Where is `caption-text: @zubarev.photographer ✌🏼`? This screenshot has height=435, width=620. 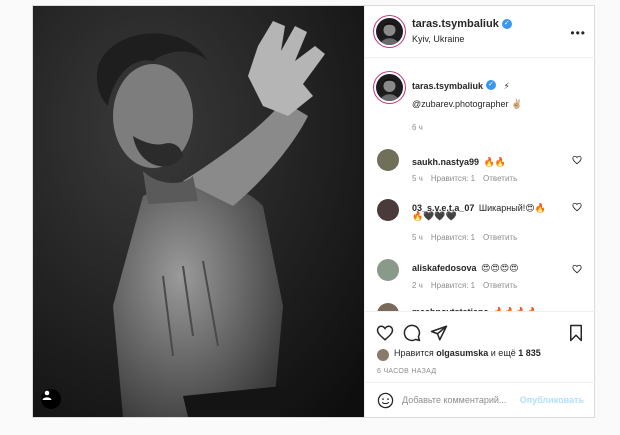
caption-text: @zubarev.photographer ✌🏼 is located at coordinates (467, 104).